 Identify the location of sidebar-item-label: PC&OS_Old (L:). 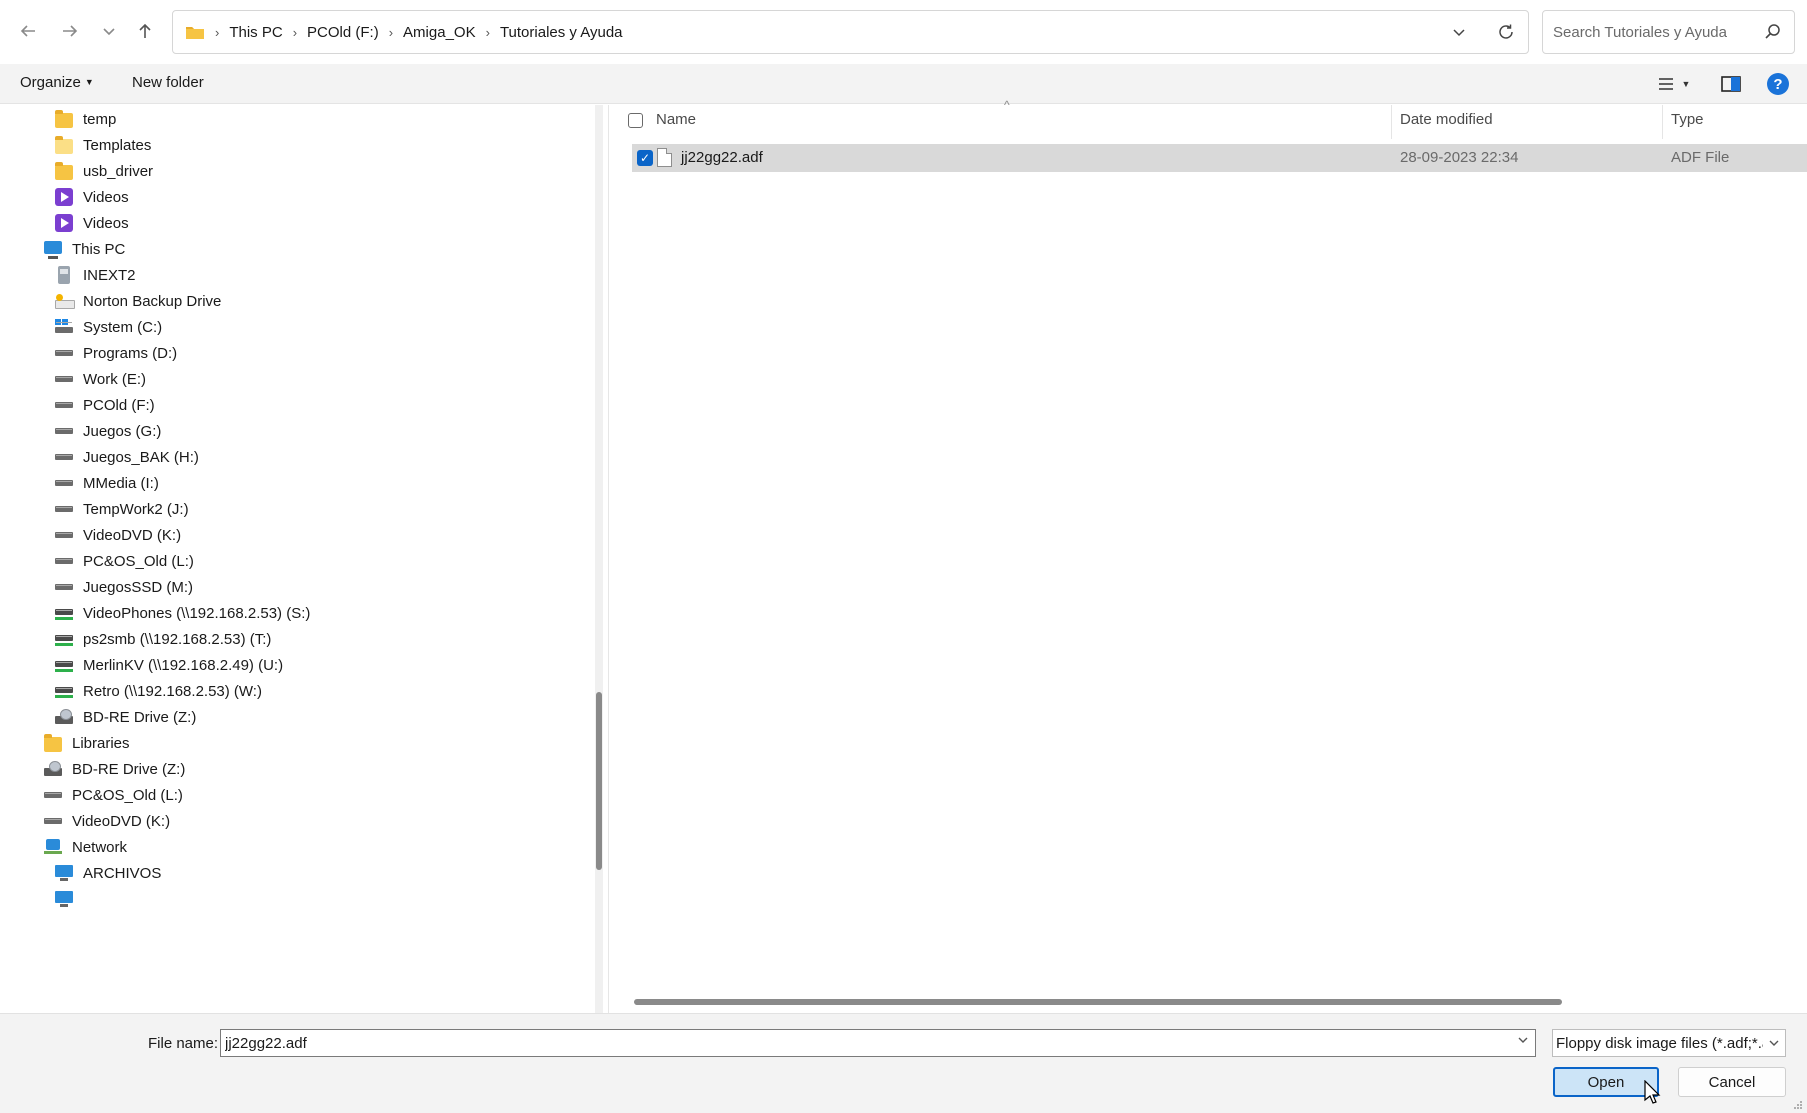
(127, 795).